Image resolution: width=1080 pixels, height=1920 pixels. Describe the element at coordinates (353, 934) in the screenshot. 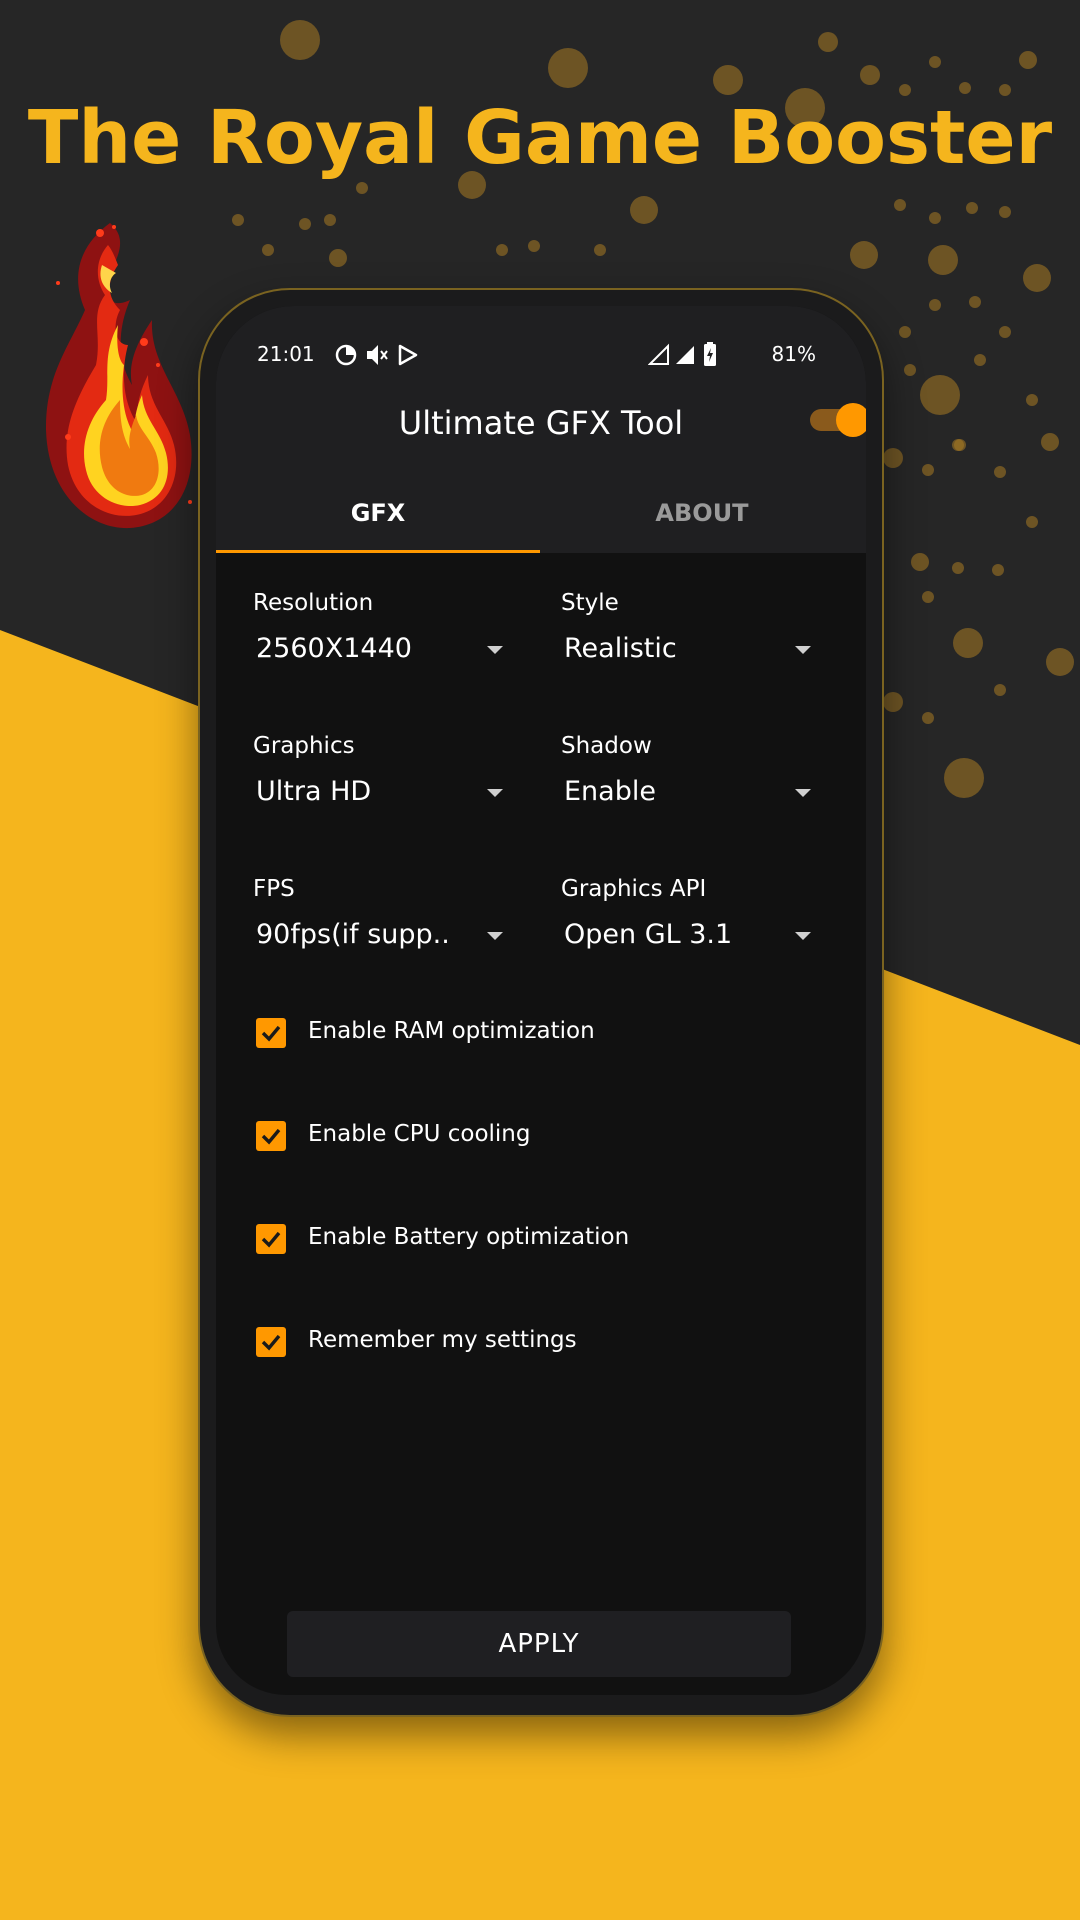

I see `fps-value: 90fps(if supp..` at that location.